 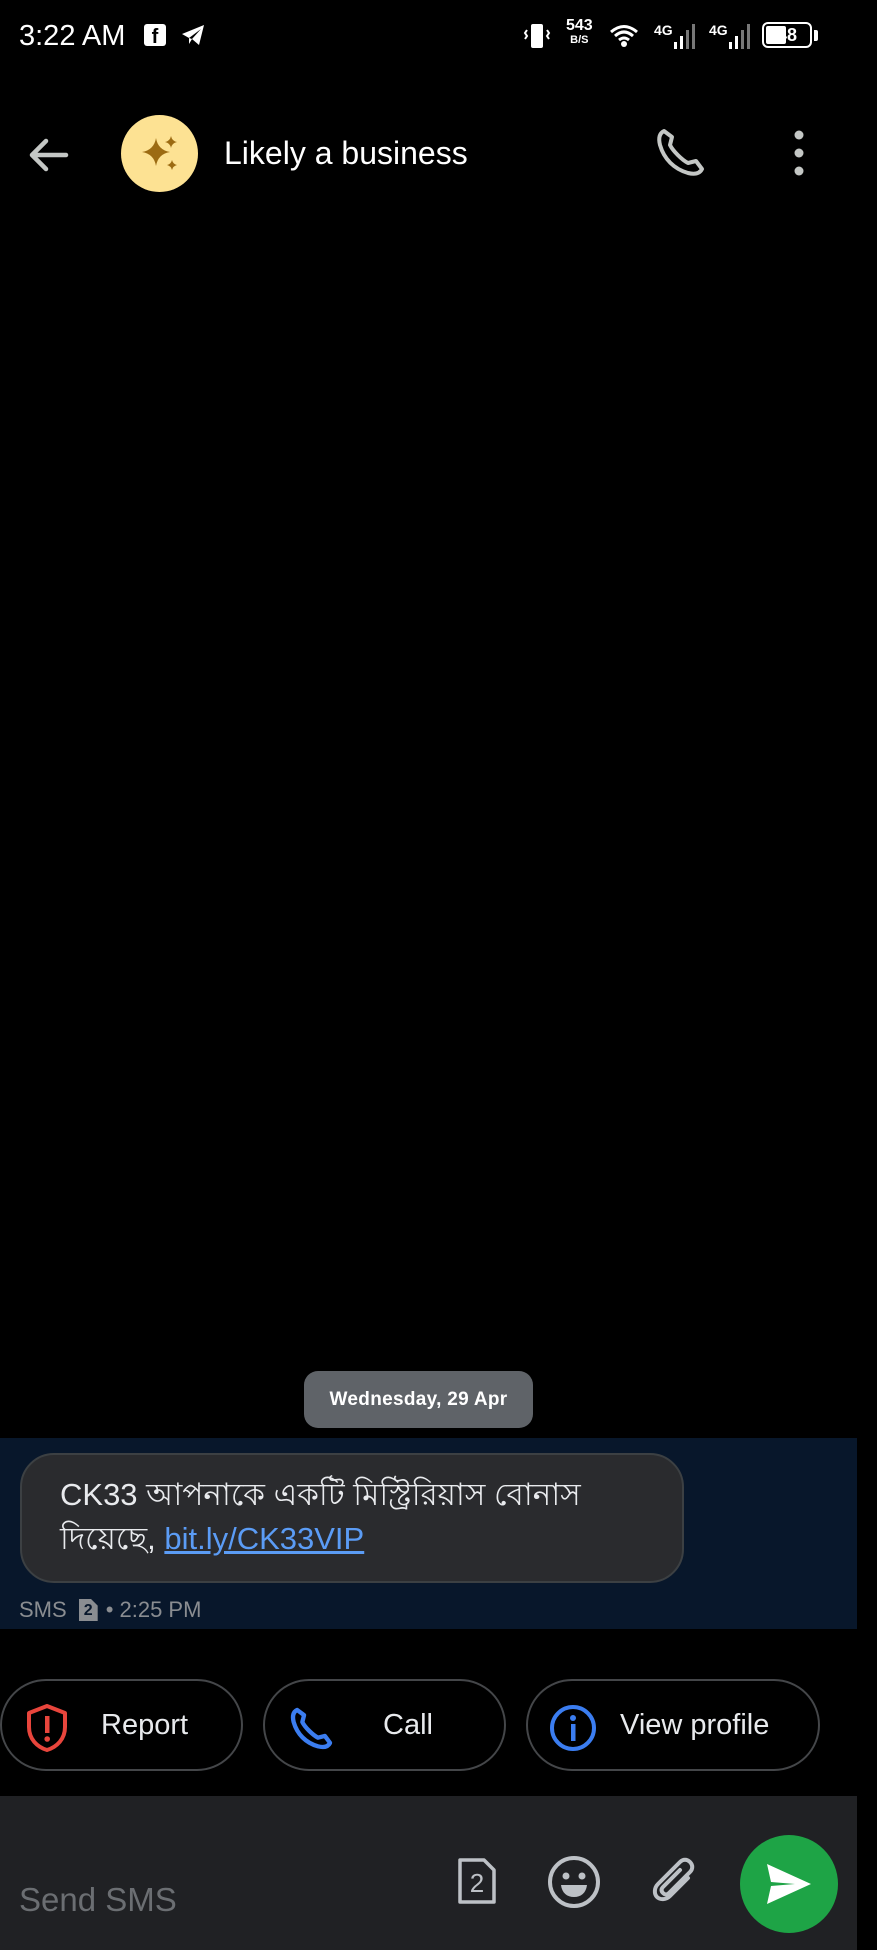 I want to click on call-button: Call, so click(x=384, y=1725).